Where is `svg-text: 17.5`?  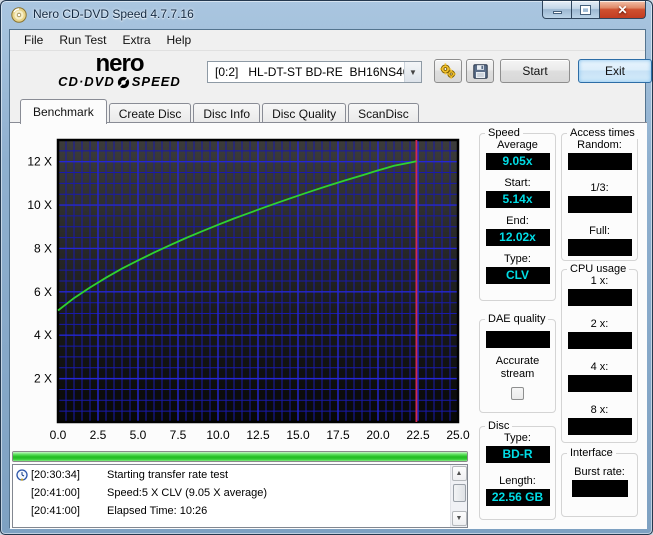 svg-text: 17.5 is located at coordinates (338, 435).